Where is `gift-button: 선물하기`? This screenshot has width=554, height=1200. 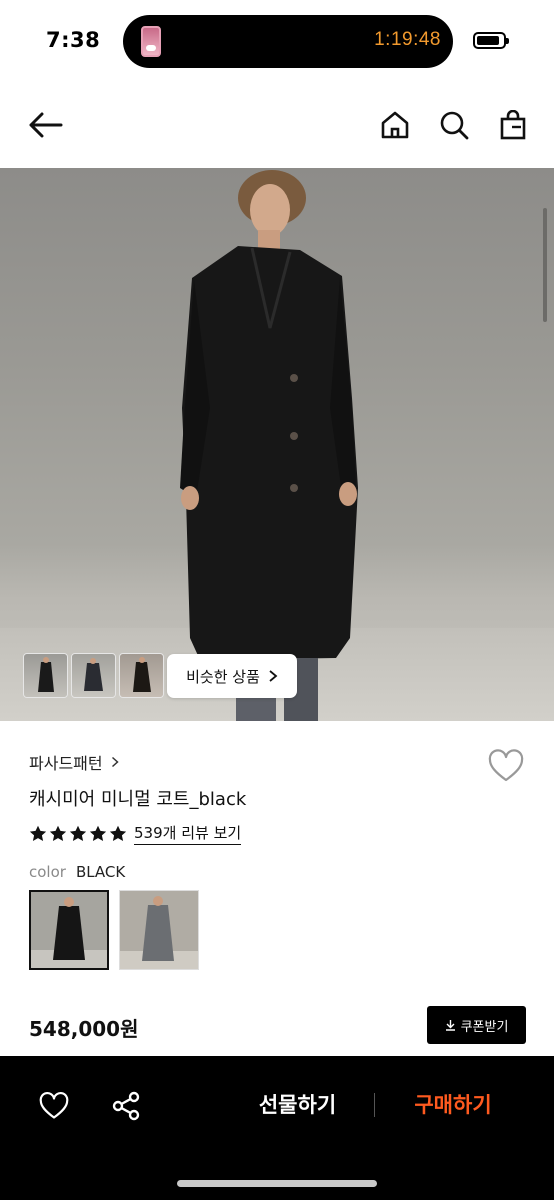
gift-button: 선물하기 is located at coordinates (297, 1106).